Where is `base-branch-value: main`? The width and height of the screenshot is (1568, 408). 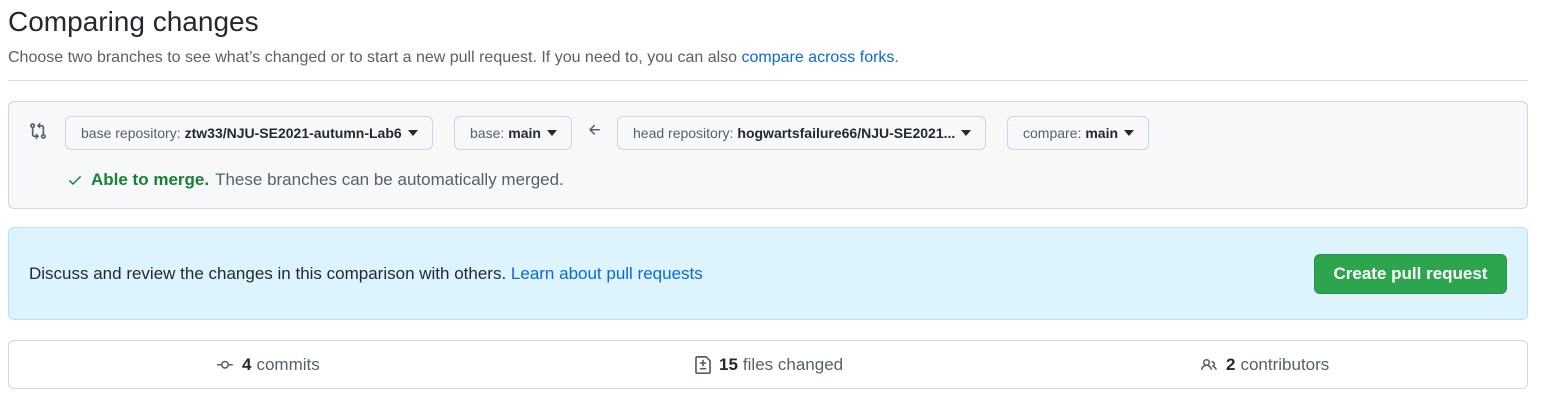 base-branch-value: main is located at coordinates (524, 133).